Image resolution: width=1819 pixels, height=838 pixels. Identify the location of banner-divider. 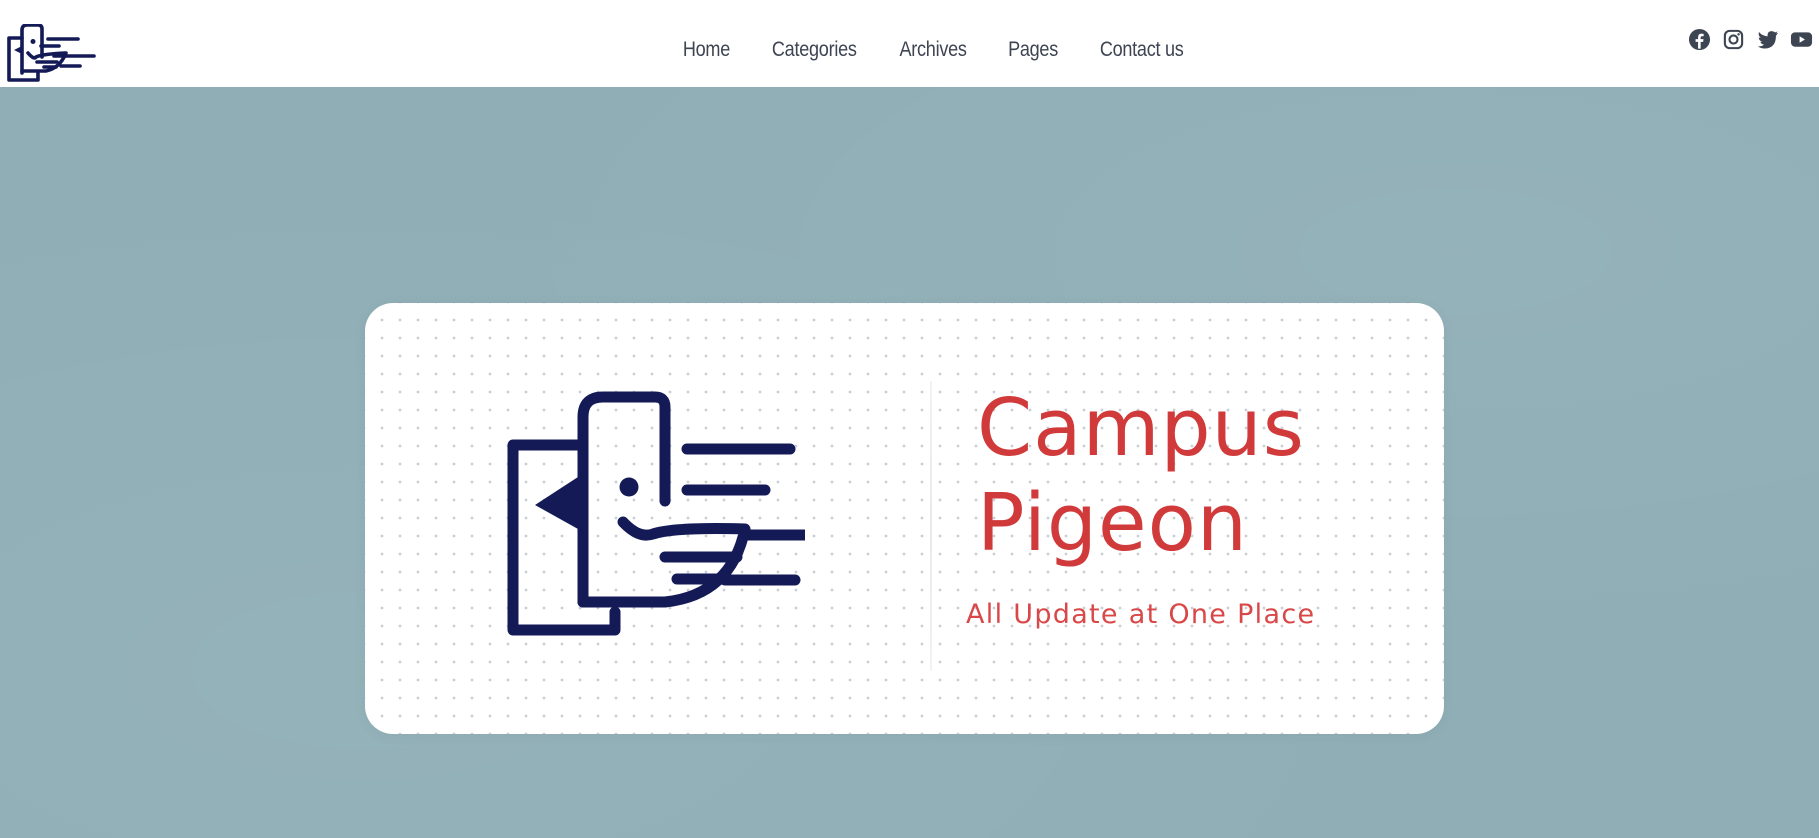
(931, 526).